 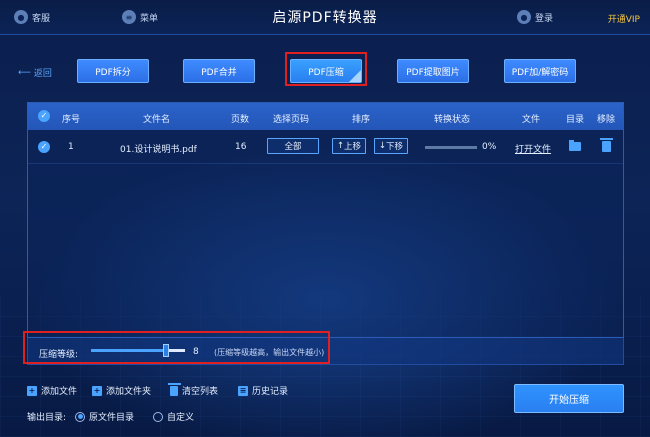 I want to click on history-button: ≡ 历史记录, so click(x=263, y=390).